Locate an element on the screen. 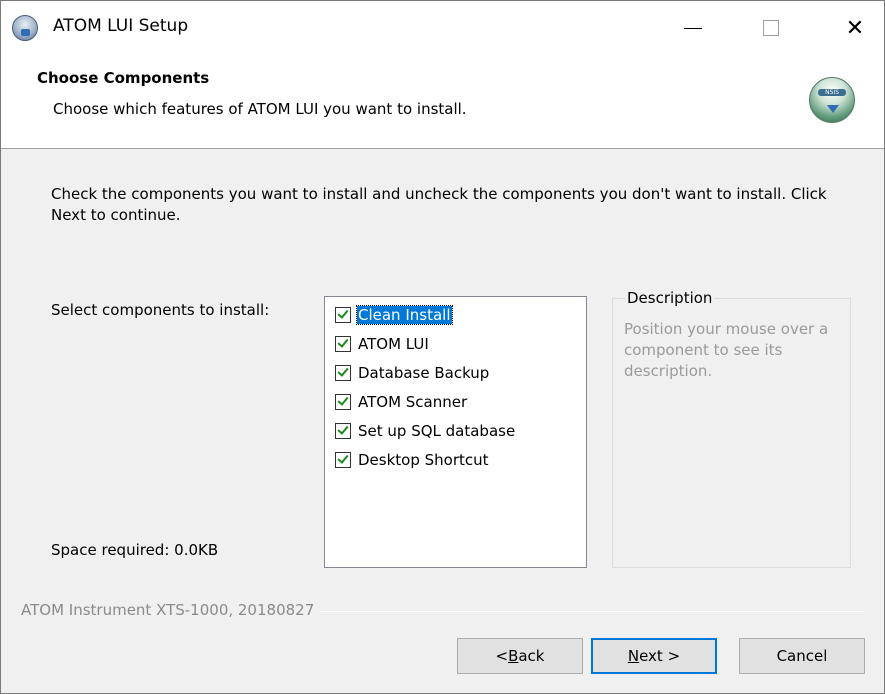 Image resolution: width=885 pixels, height=694 pixels. next-button: Next > is located at coordinates (654, 656).